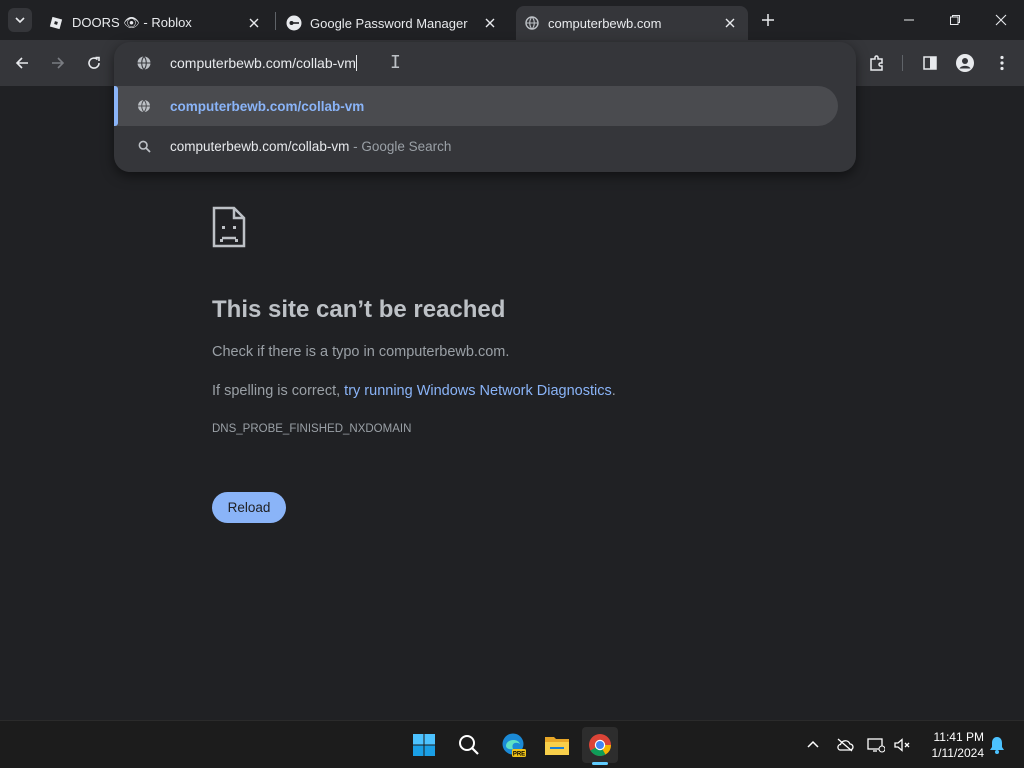 This screenshot has width=1024, height=768. I want to click on taskbar-edge-beta: PRE, so click(514, 745).